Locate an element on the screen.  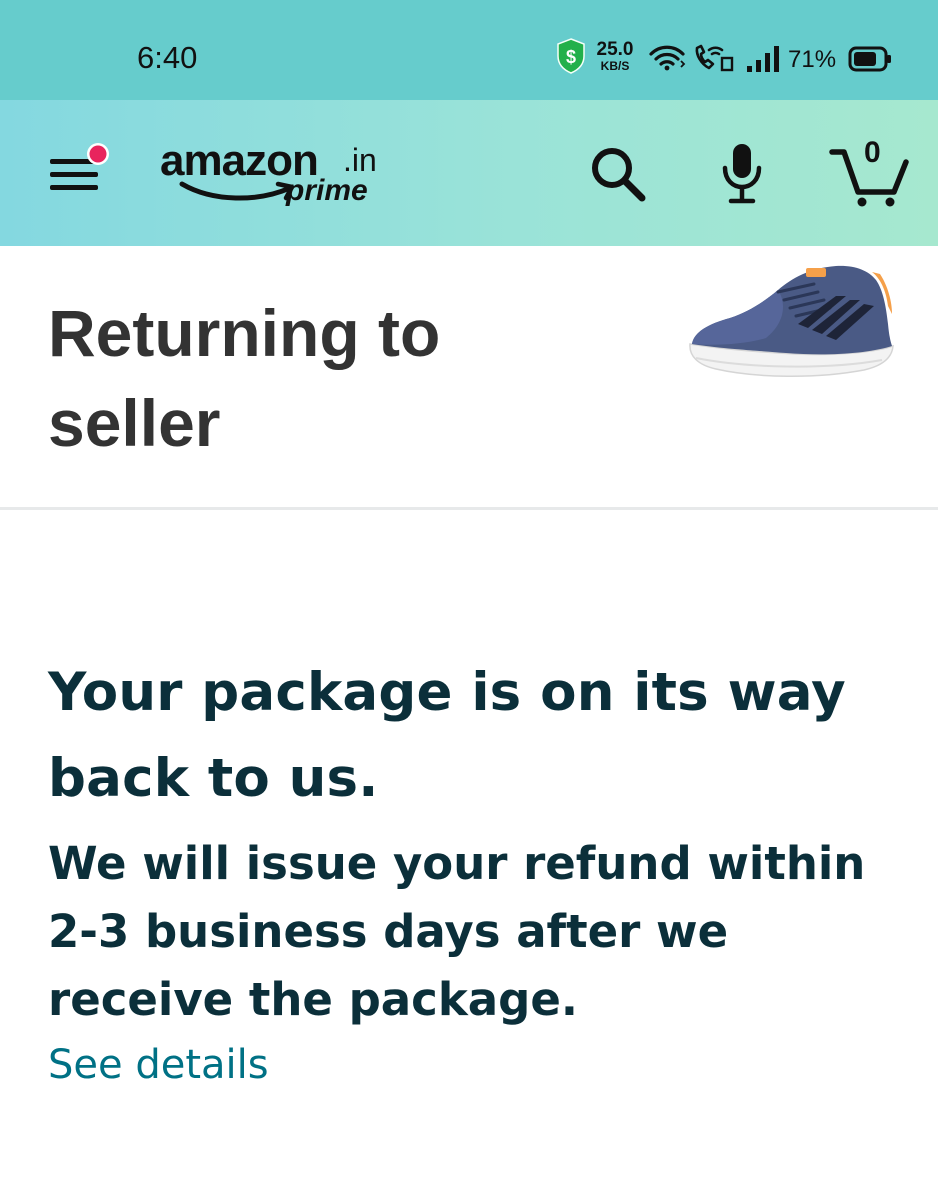
amazon-prime-logo: amazon .in prime is located at coordinates (275, 176).